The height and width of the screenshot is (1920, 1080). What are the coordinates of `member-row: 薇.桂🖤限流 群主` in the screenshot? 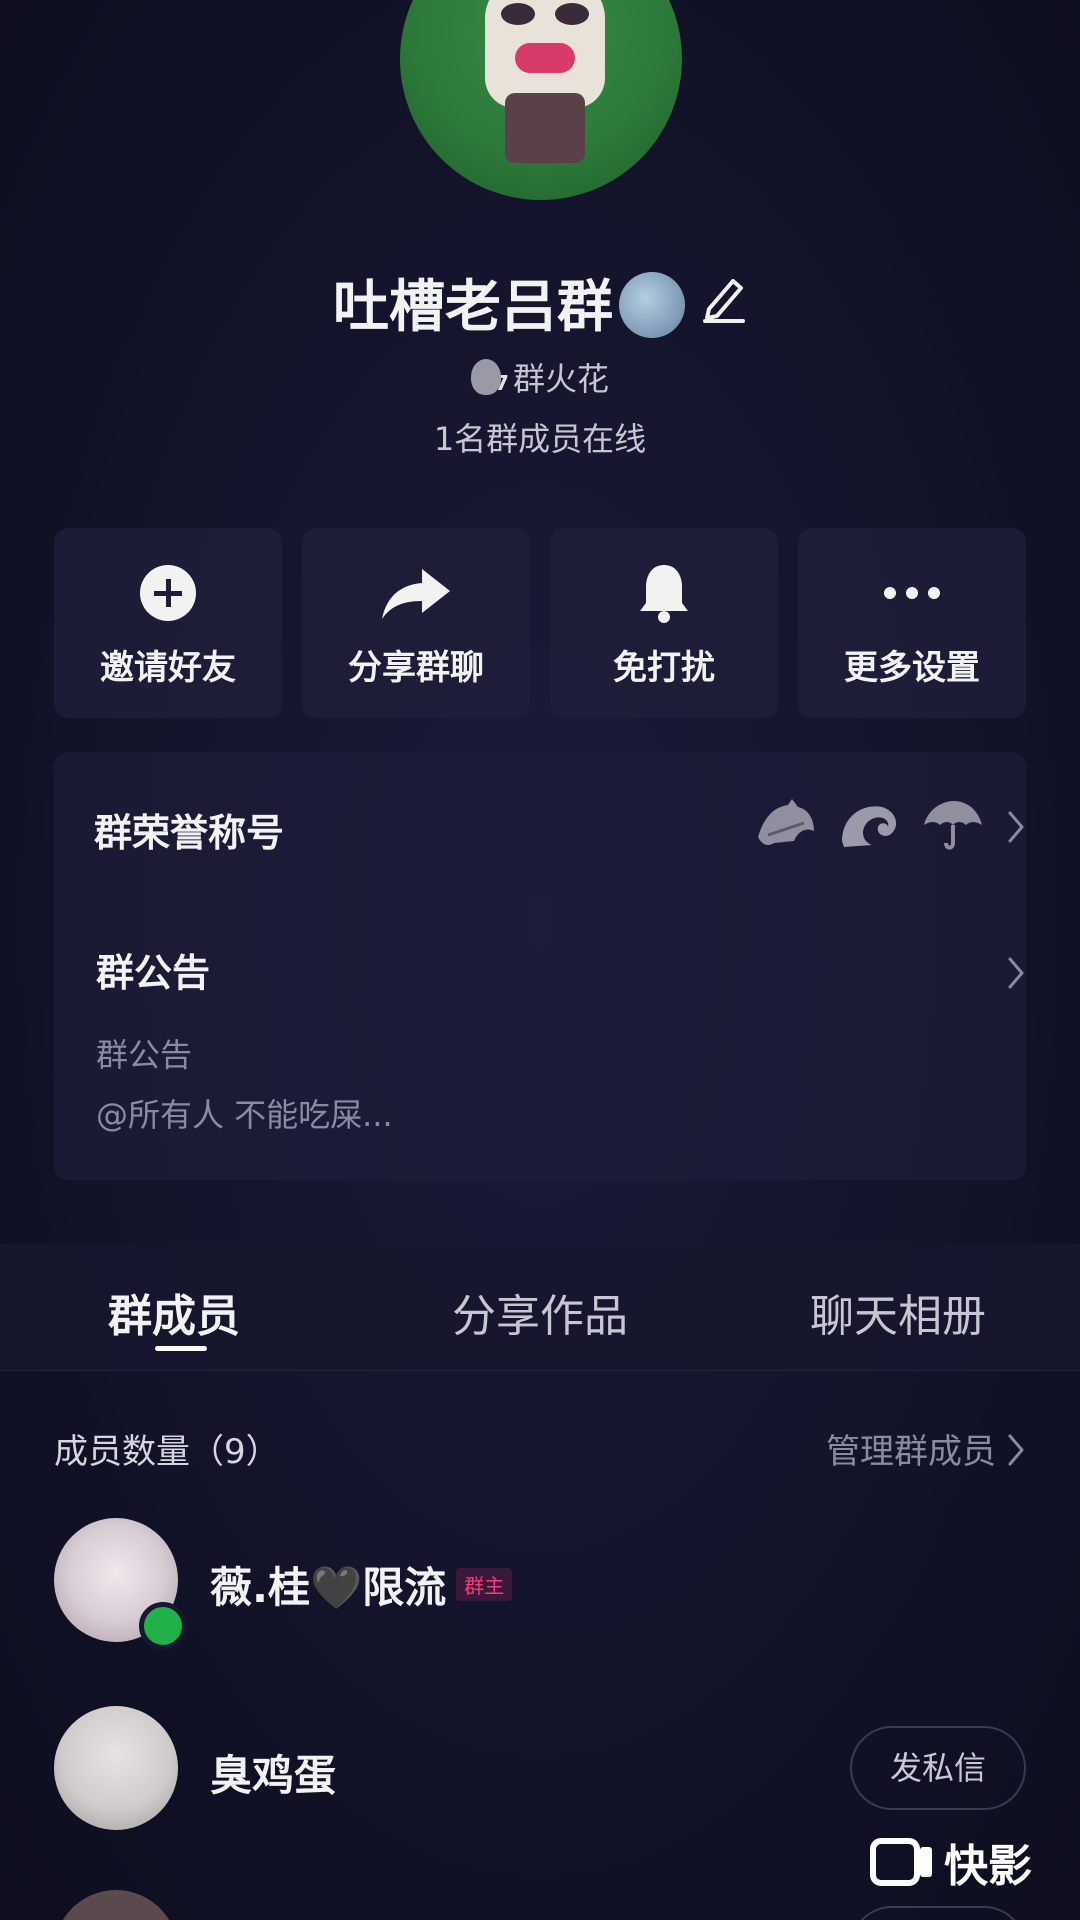 It's located at (540, 1584).